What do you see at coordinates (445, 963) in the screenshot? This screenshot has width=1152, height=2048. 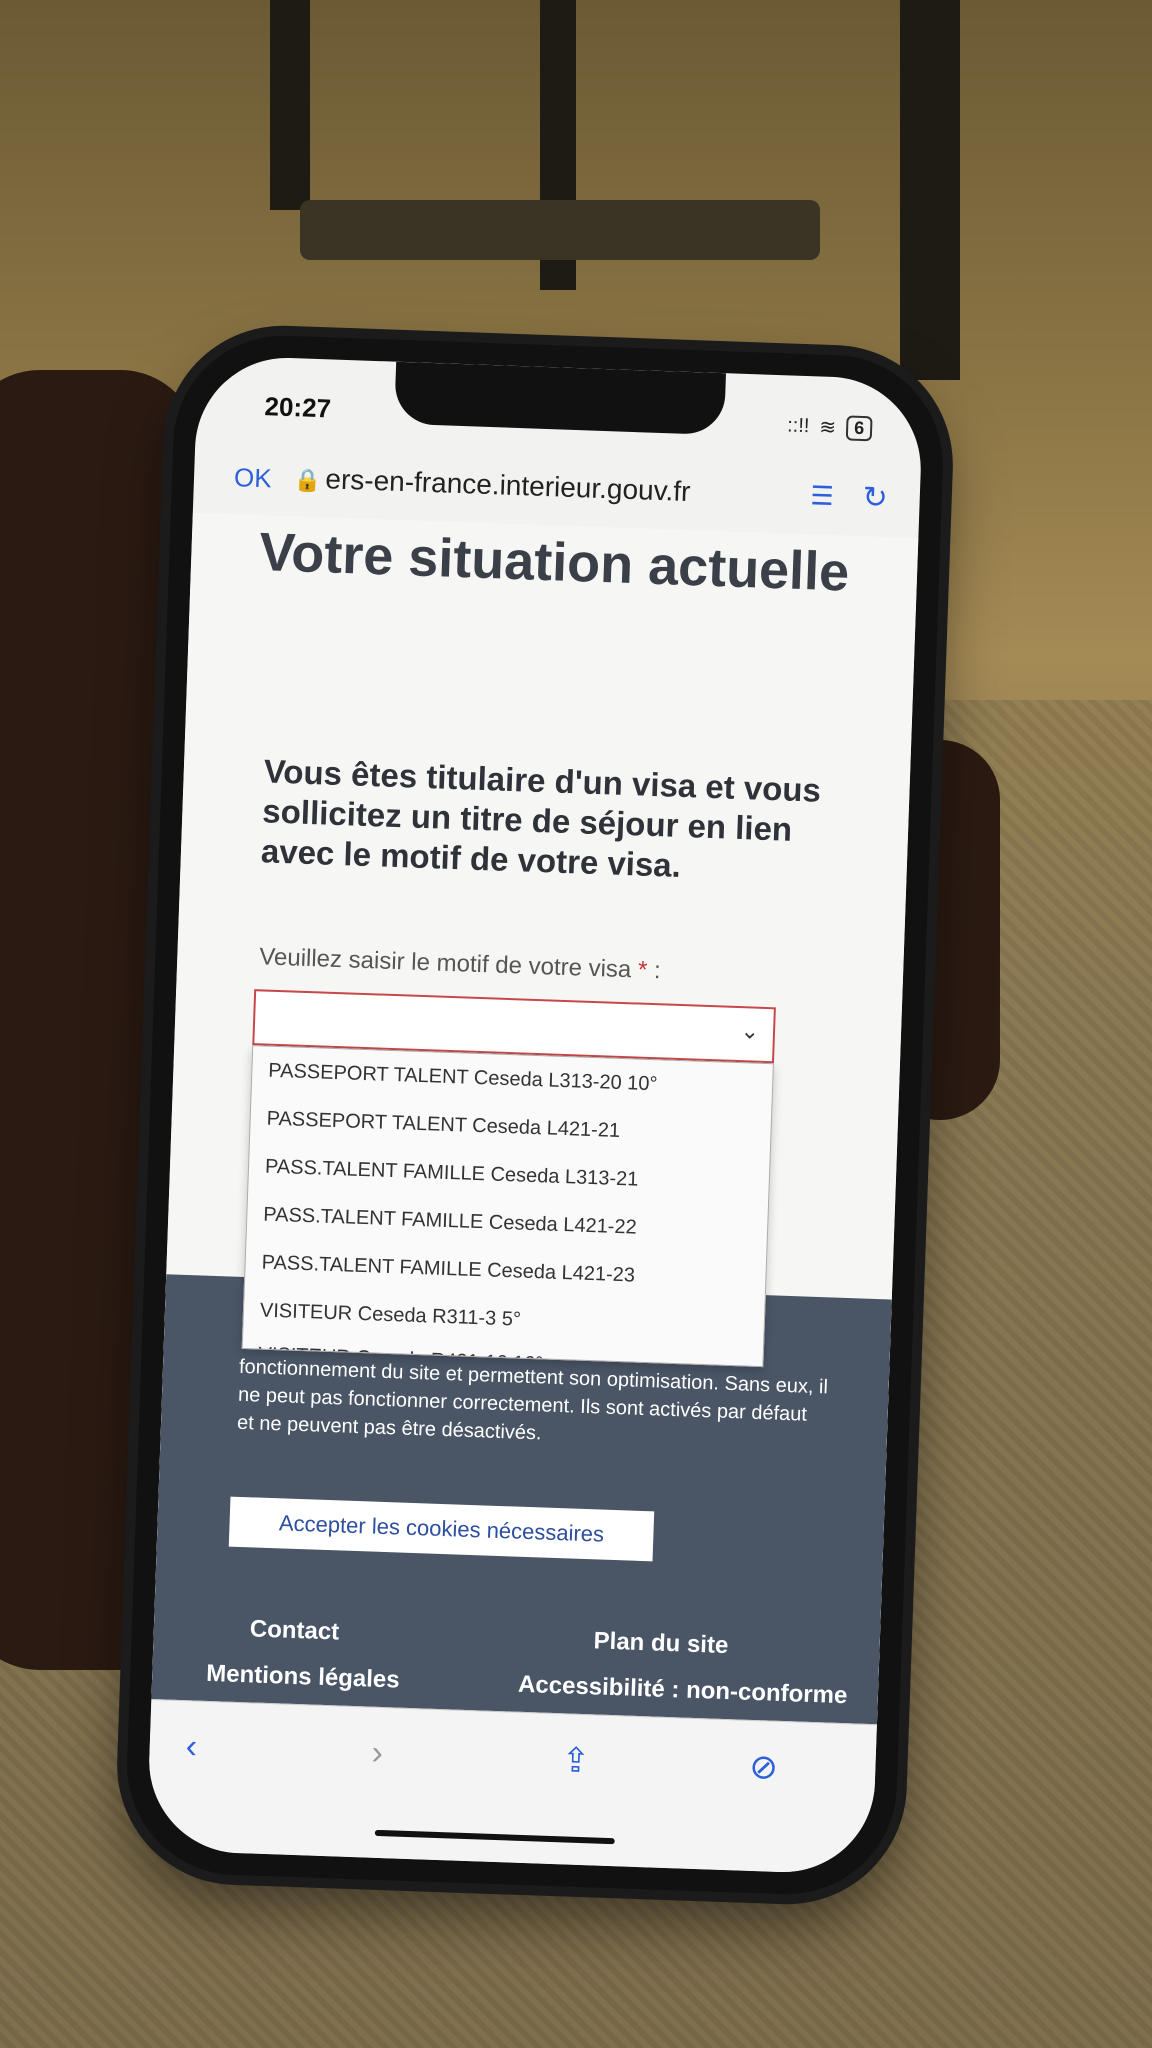 I see `field-label-text: Veuillez saisir le motif de votre visa` at bounding box center [445, 963].